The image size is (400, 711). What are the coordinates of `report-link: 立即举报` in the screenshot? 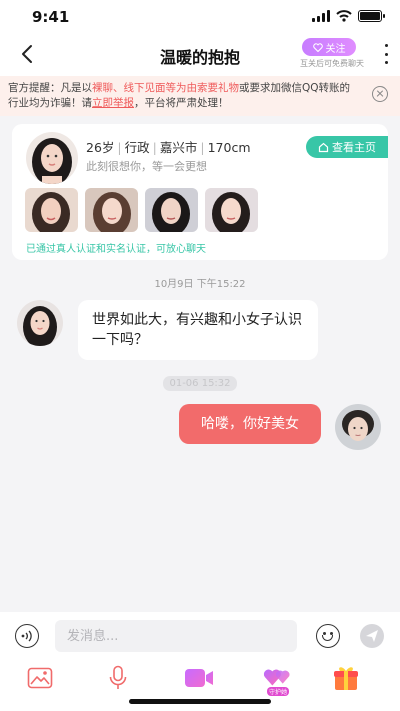 It's located at (113, 103).